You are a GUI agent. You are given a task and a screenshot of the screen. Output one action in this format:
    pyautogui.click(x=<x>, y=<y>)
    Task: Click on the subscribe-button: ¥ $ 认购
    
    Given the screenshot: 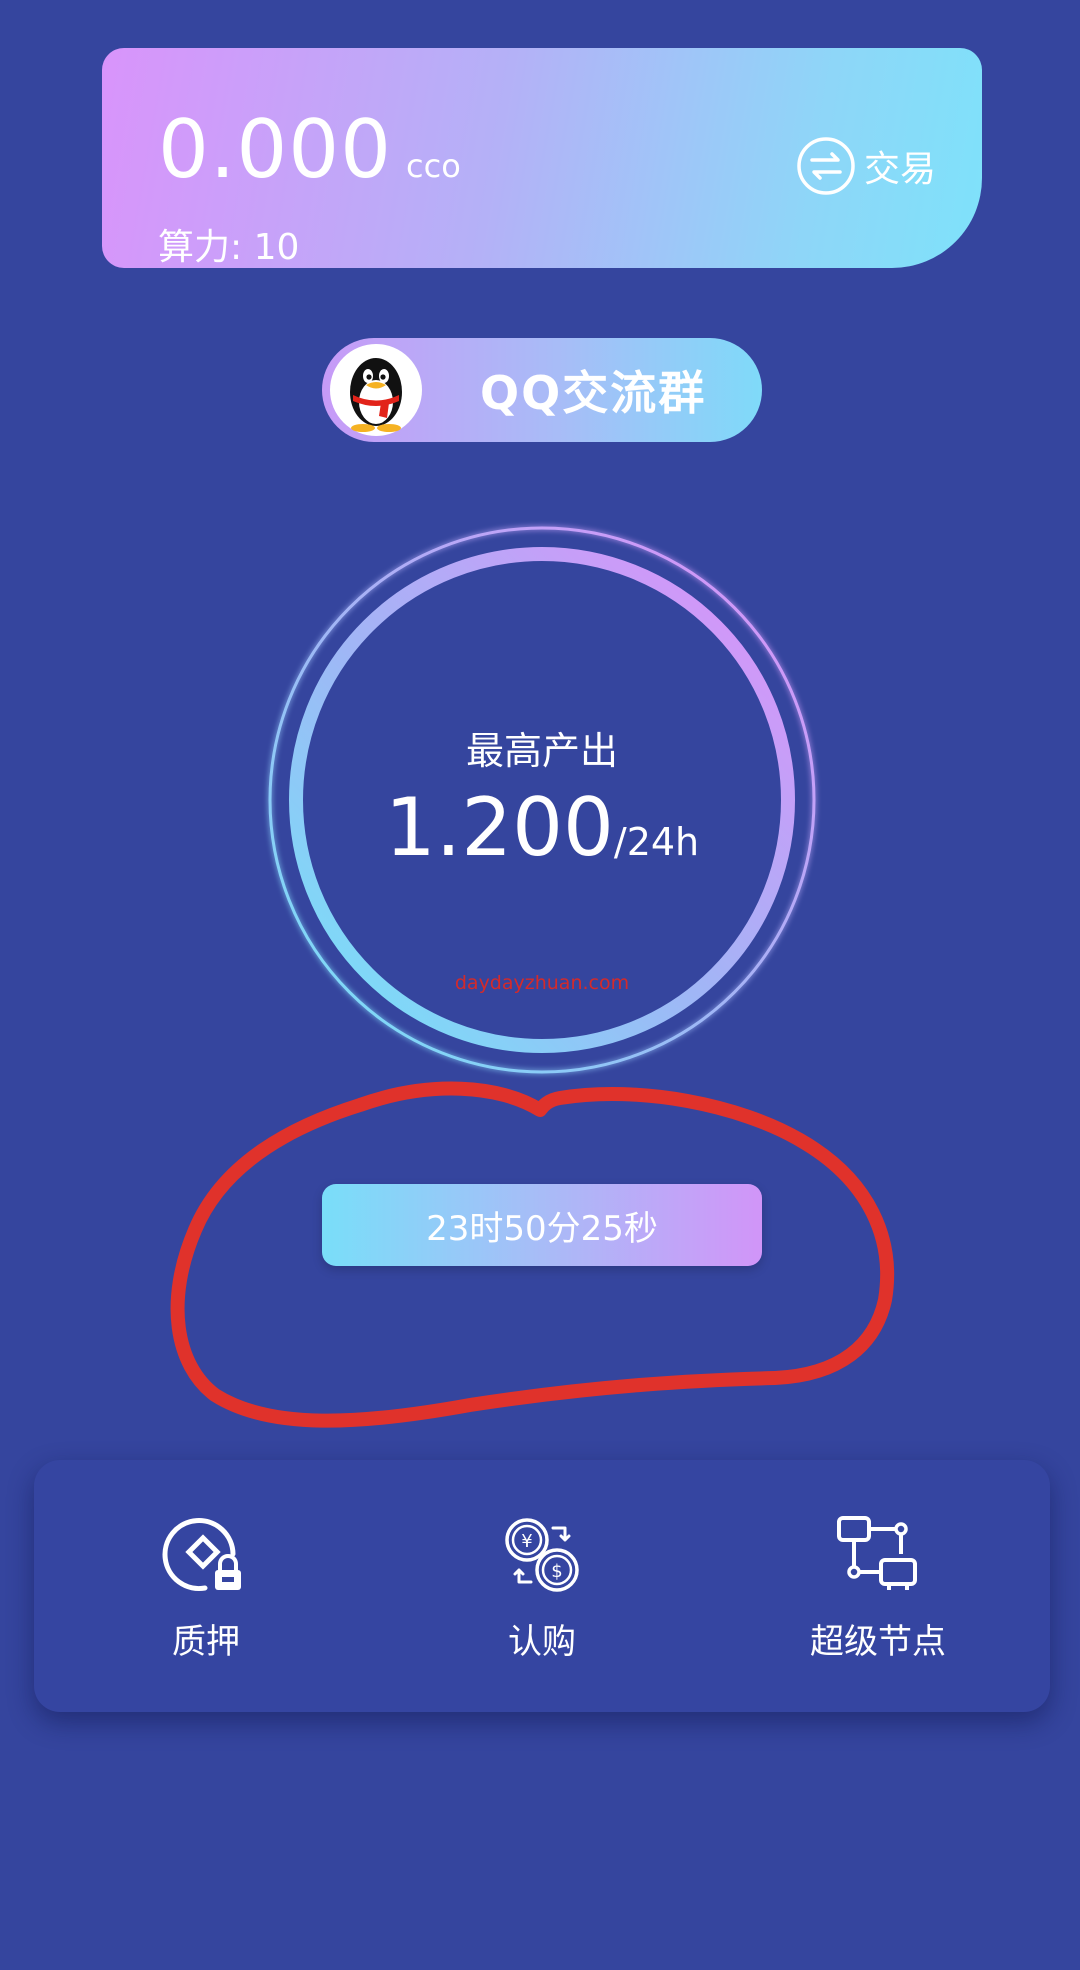 What is the action you would take?
    pyautogui.click(x=542, y=1586)
    